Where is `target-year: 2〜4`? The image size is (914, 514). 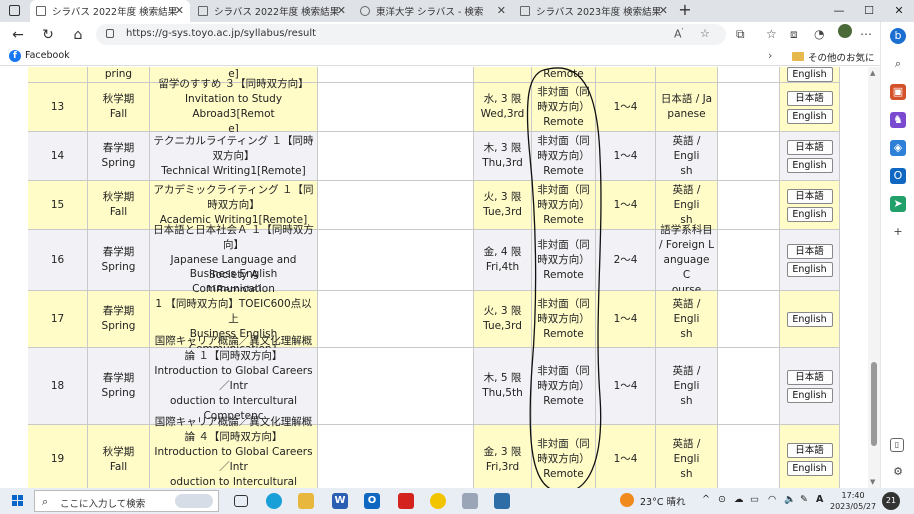
target-year: 2〜4 is located at coordinates (625, 259).